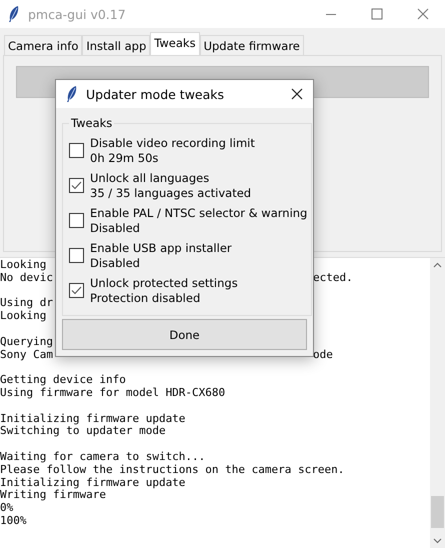  Describe the element at coordinates (146, 297) in the screenshot. I see `option-status: Protection disabled` at that location.